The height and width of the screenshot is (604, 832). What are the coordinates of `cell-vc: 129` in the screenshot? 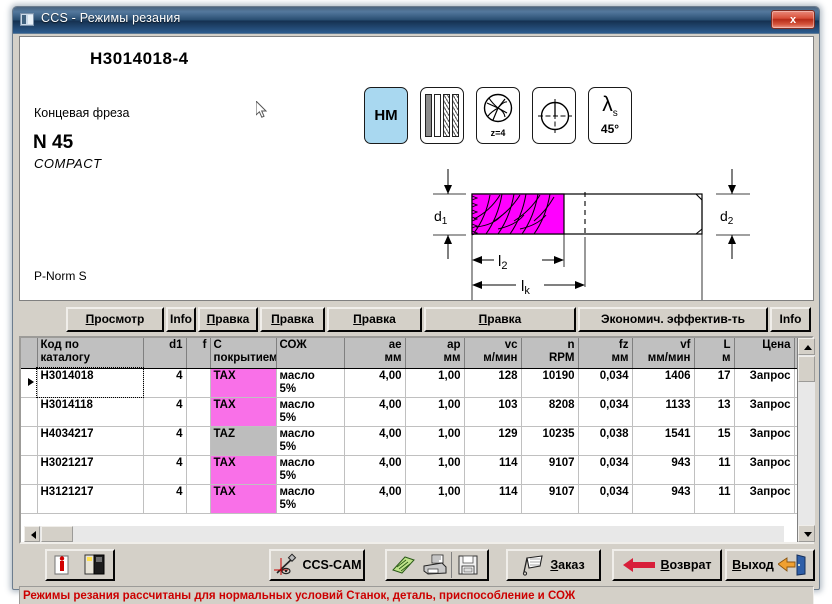 It's located at (493, 441).